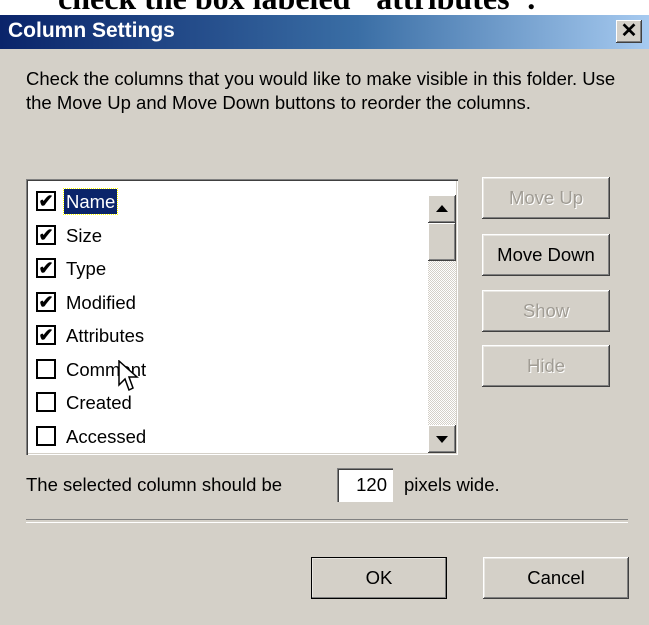 The image size is (649, 625). What do you see at coordinates (442, 242) in the screenshot?
I see `scrollbar-thumb` at bounding box center [442, 242].